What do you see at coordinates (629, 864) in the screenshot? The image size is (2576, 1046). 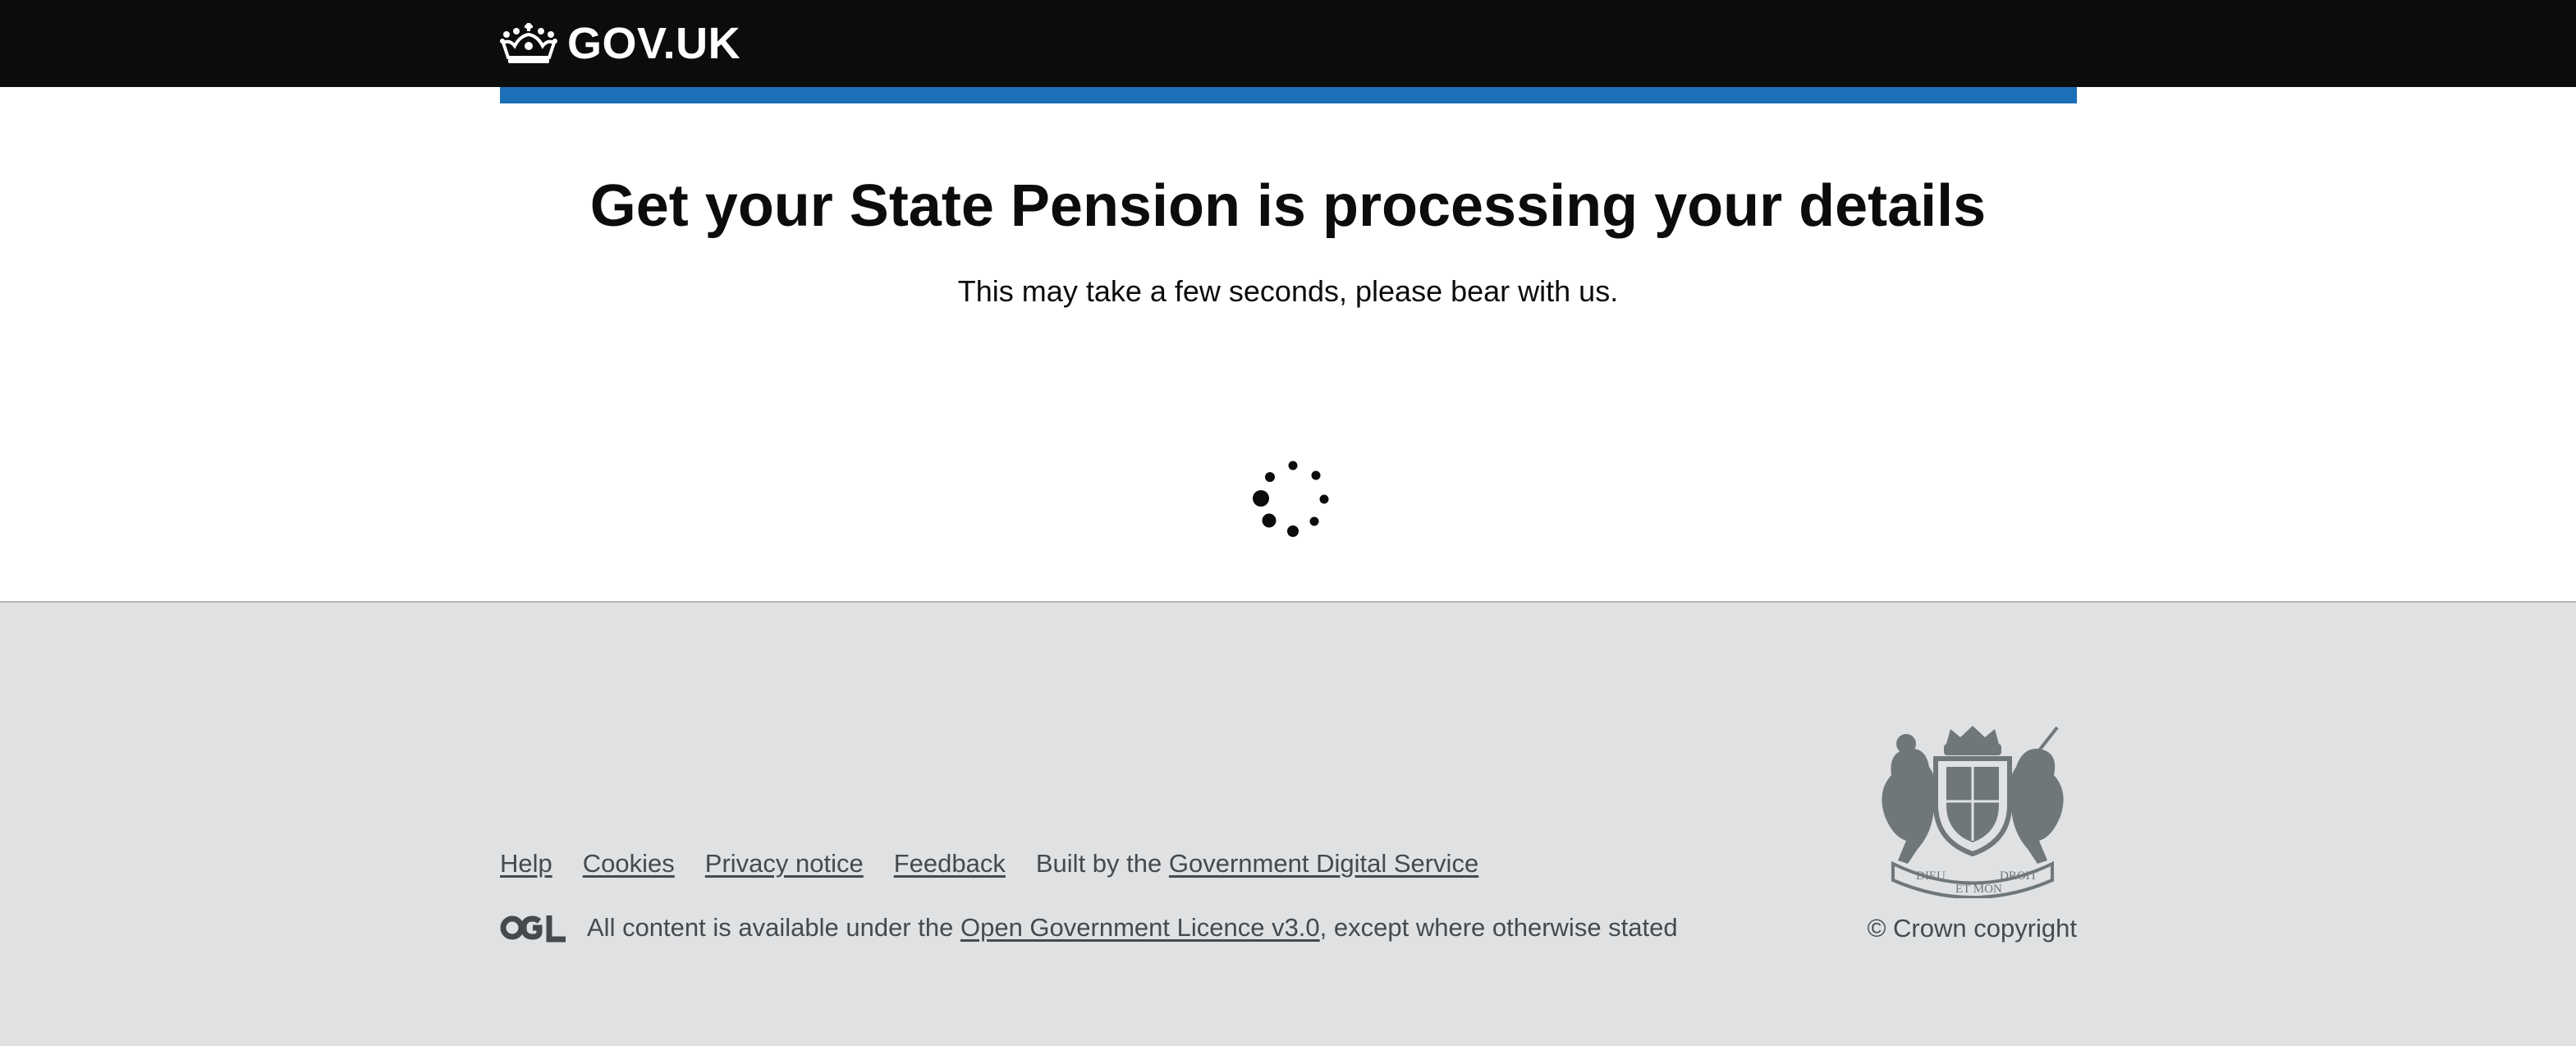 I see `cookies-link: Cookies` at bounding box center [629, 864].